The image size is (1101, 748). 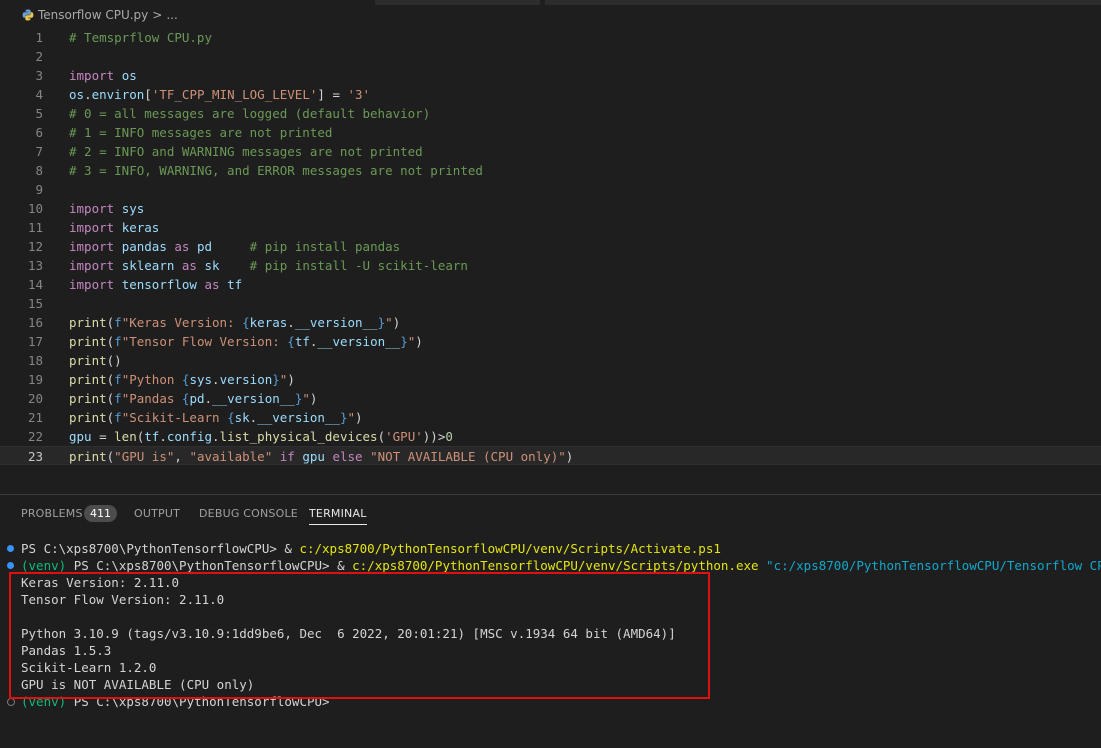 What do you see at coordinates (359, 94) in the screenshot?
I see `code-token: '3'` at bounding box center [359, 94].